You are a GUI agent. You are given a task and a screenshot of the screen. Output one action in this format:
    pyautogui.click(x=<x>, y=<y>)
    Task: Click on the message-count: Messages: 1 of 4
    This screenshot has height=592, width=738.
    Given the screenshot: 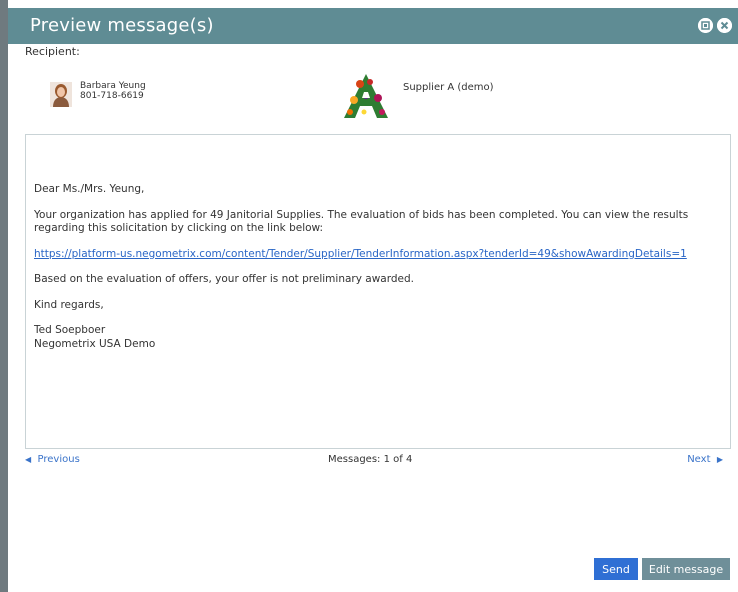 What is the action you would take?
    pyautogui.click(x=370, y=459)
    